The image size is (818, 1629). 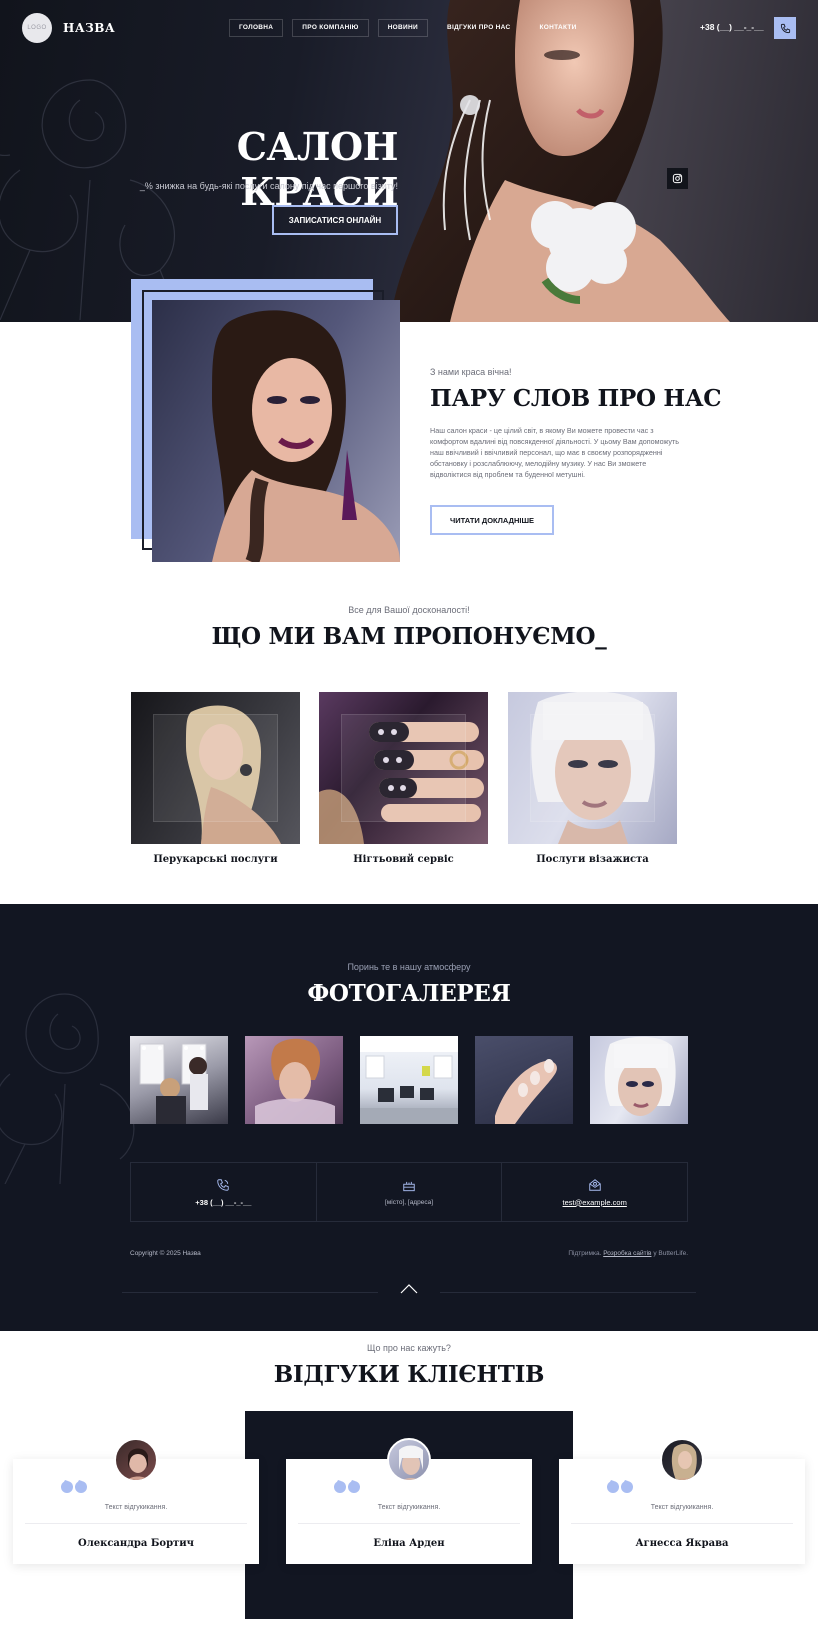 What do you see at coordinates (256, 28) in the screenshot?
I see `nav-item-home: ГОЛОВНА` at bounding box center [256, 28].